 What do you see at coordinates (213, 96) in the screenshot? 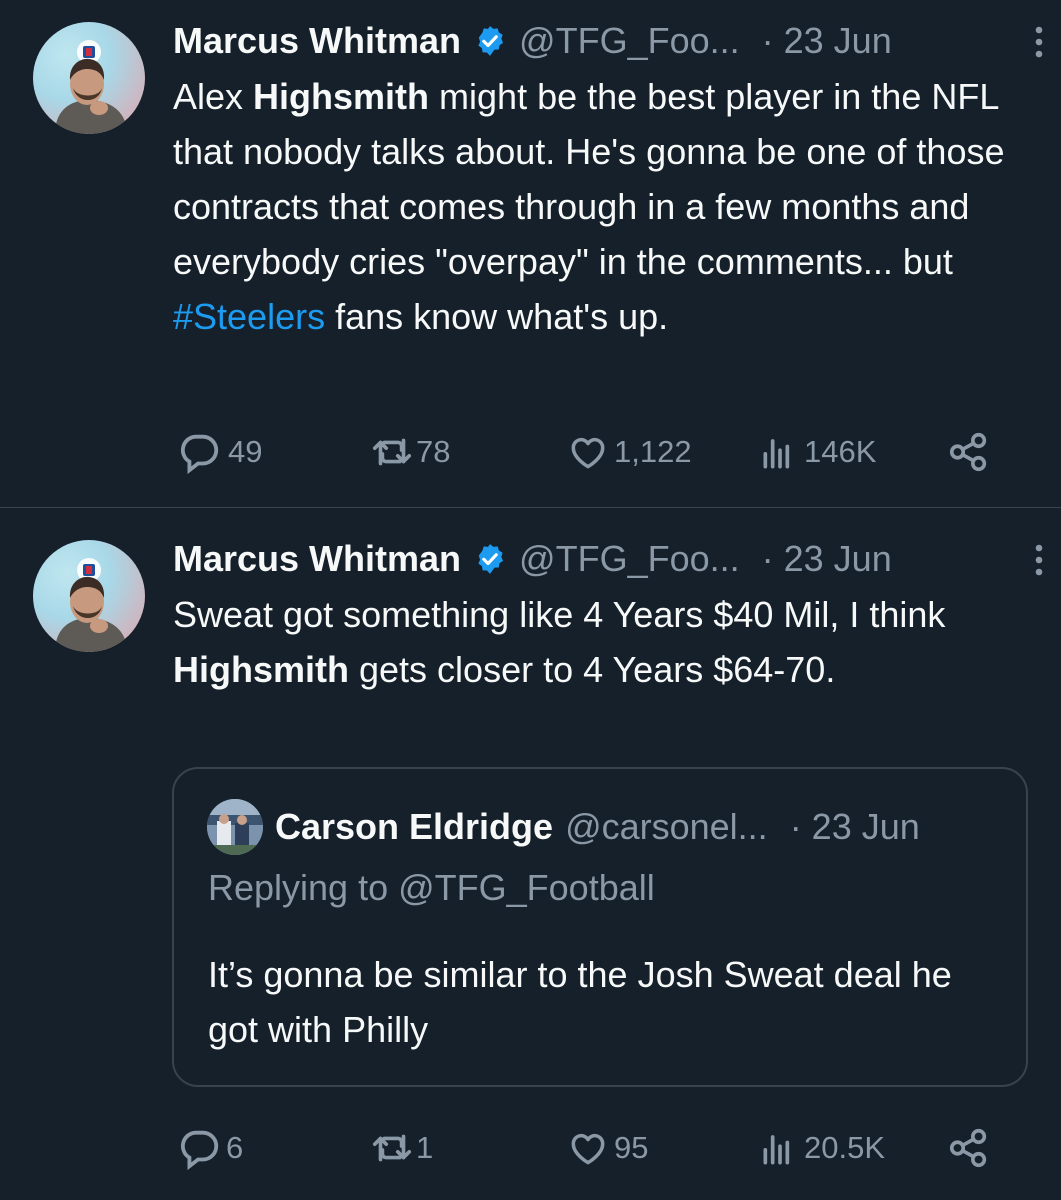
I see `text-segment: Alex` at bounding box center [213, 96].